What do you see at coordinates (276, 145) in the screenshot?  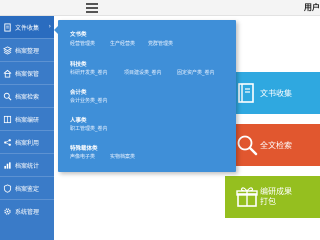 I see `tile-label: 全文检索` at bounding box center [276, 145].